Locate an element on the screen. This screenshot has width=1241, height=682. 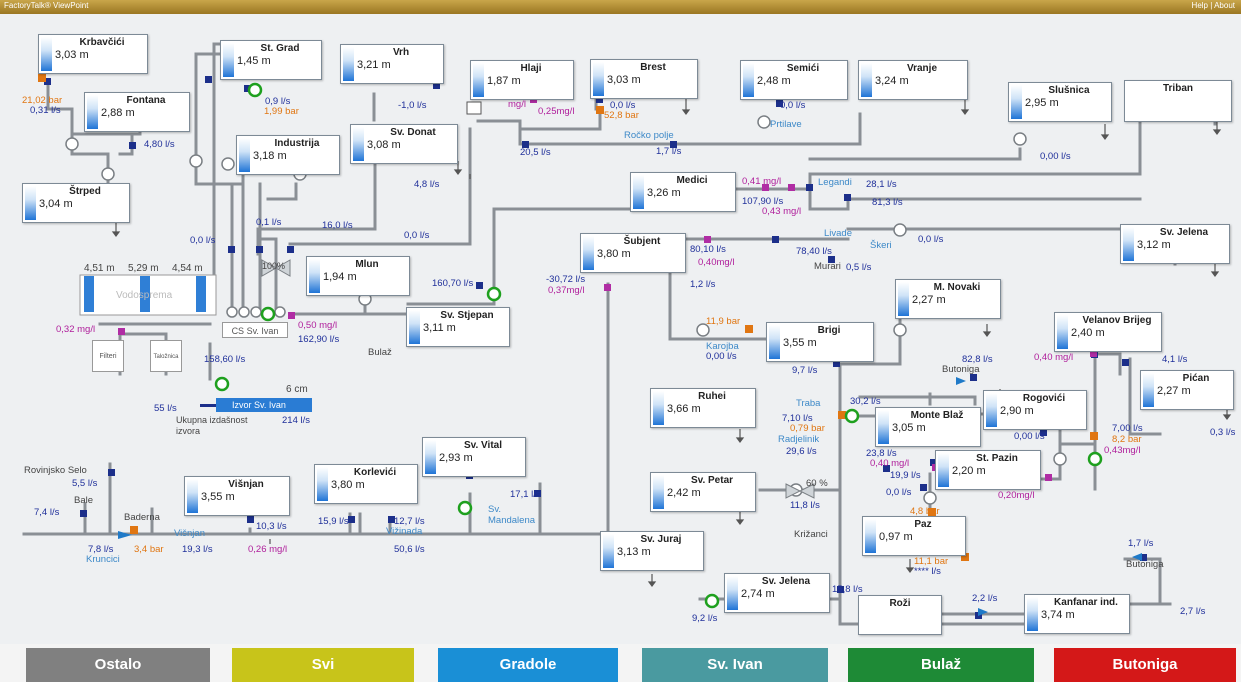
vodosprema-level-2: 5,29 m is located at coordinates (143, 268).